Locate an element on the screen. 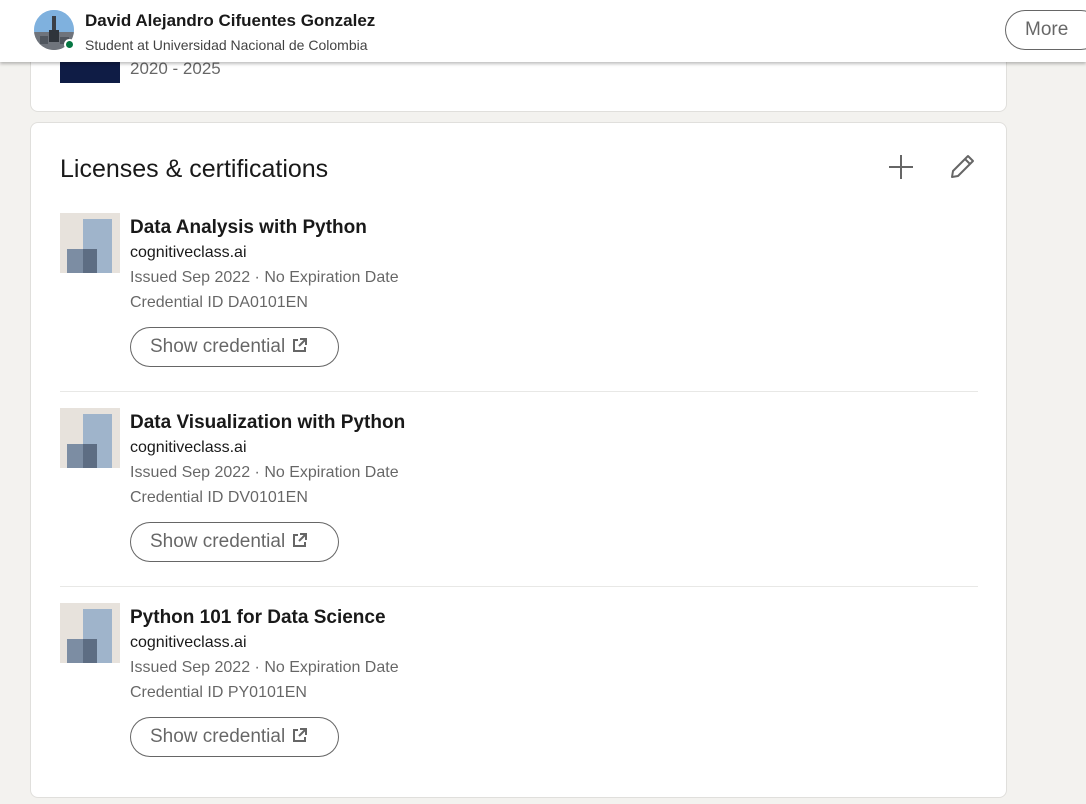 This screenshot has height=804, width=1086. credential-id: Credential ID DV0101EN is located at coordinates (219, 497).